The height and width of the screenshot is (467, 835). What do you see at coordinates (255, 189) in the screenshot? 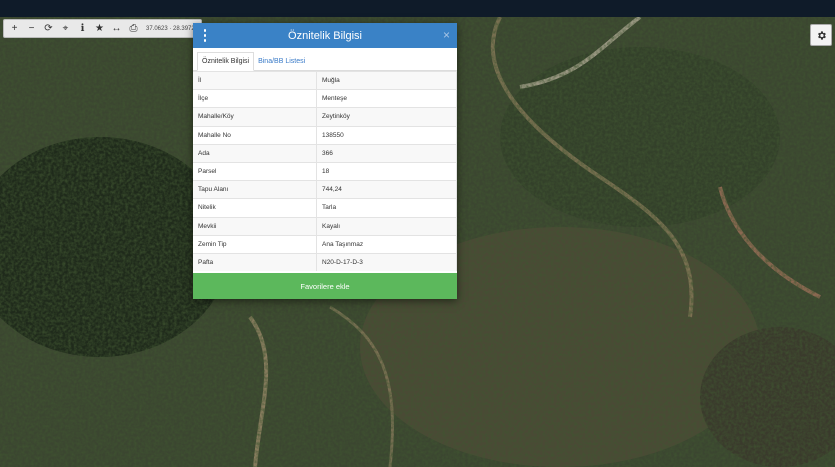
I see `attr-key: Tapu Alanı` at bounding box center [255, 189].